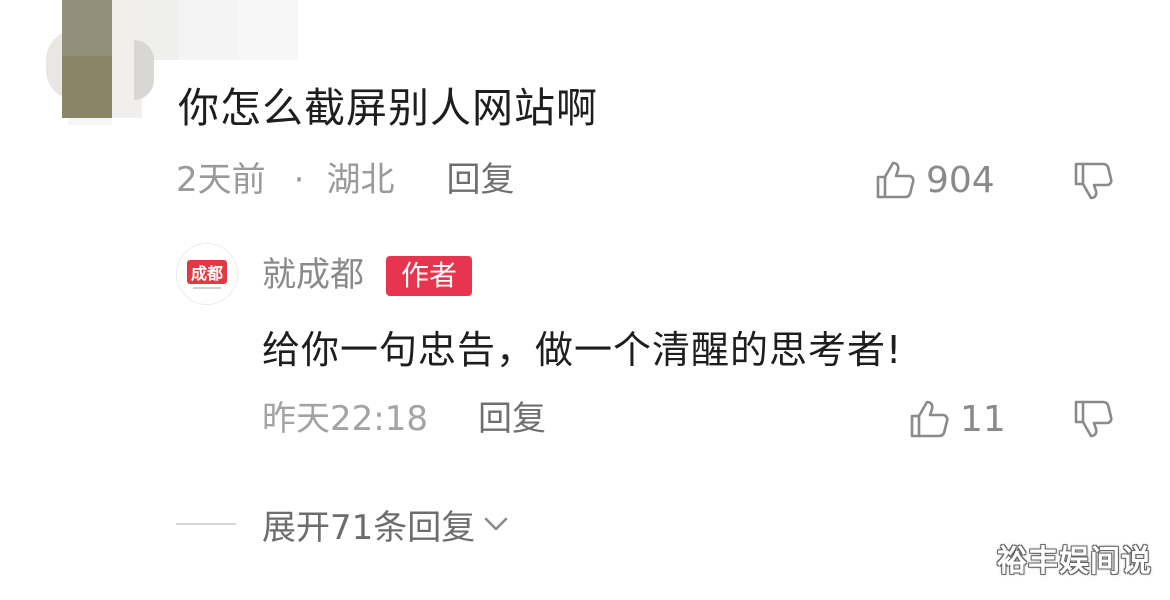  I want to click on reply-dislike-button, so click(1093, 421).